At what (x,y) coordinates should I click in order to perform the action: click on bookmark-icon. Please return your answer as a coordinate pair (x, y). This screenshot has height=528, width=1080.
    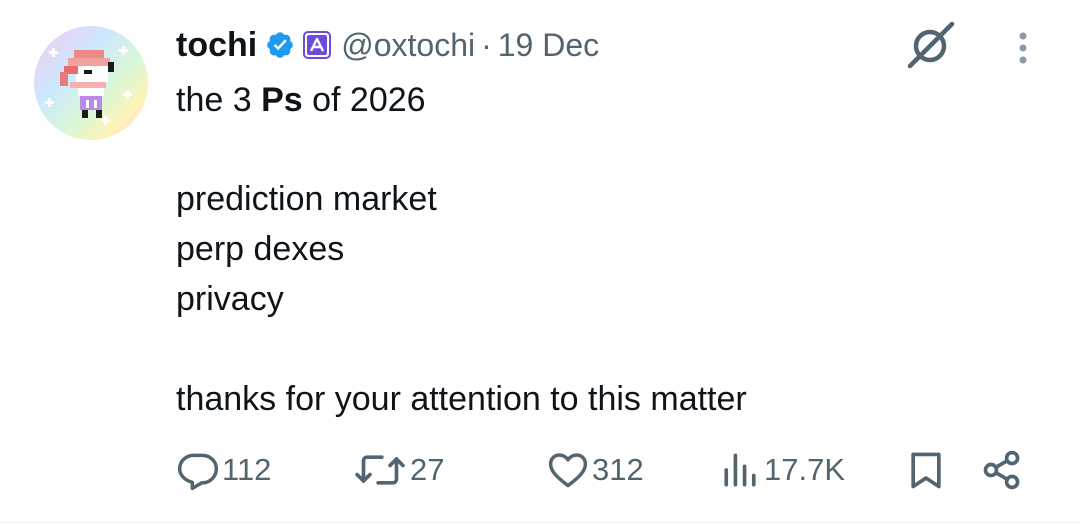
    Looking at the image, I should click on (926, 470).